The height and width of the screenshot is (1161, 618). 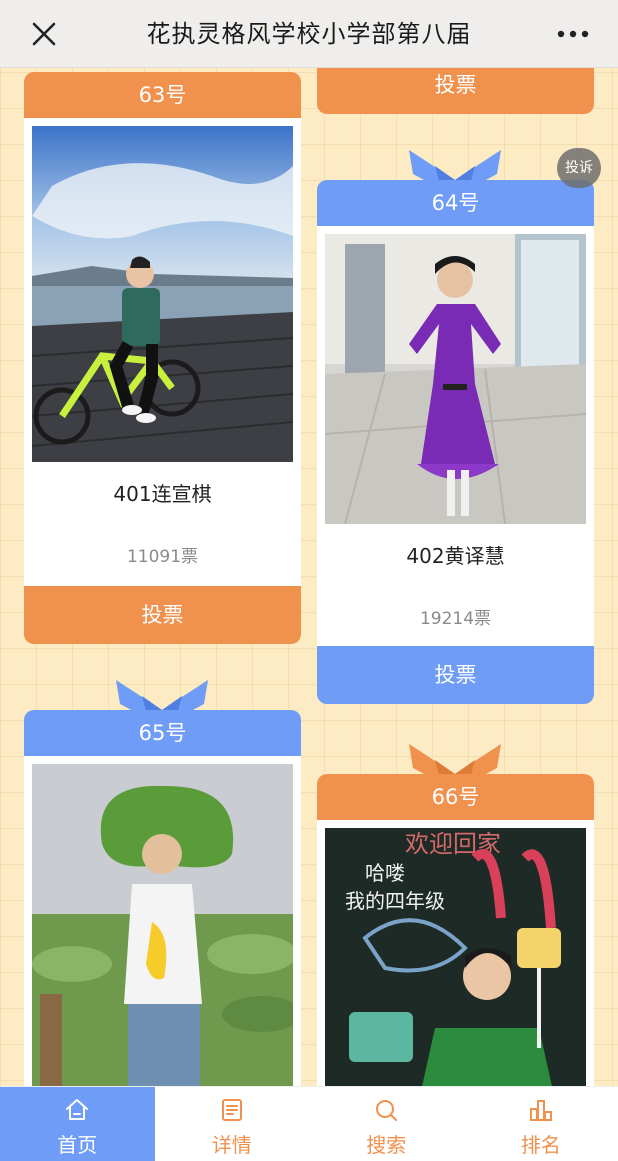 I want to click on more-options-icon, so click(x=573, y=34).